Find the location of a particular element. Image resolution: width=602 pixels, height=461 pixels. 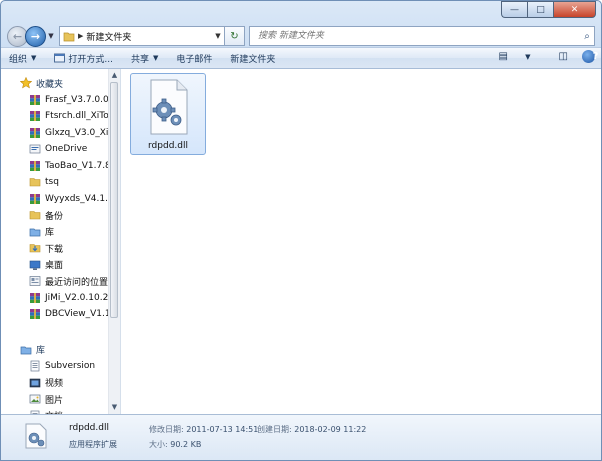

nav-favorite-item: OneDrive is located at coordinates (55, 149).